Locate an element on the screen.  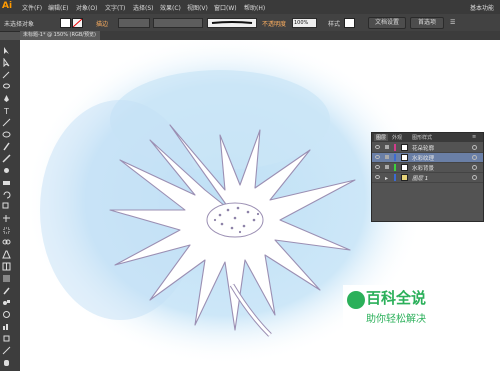
slice-tool-icon is located at coordinates (6, 350).